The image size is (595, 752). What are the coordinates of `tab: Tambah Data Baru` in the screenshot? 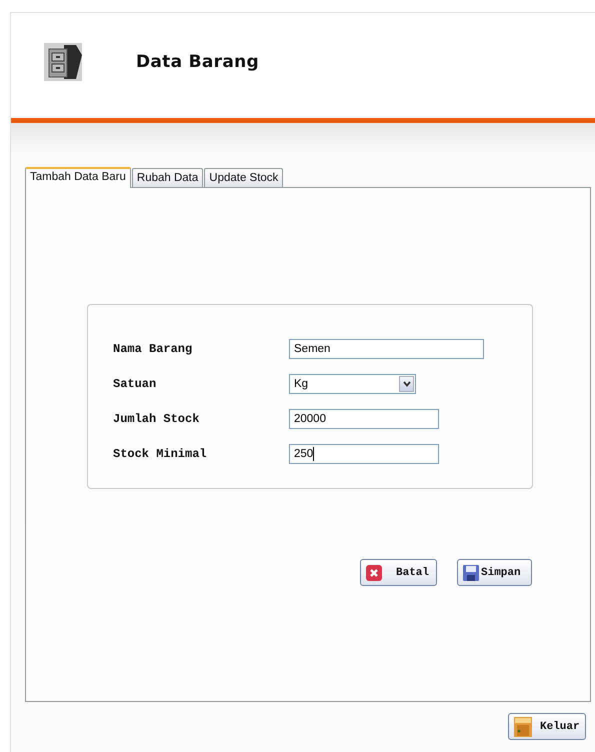 It's located at (78, 177).